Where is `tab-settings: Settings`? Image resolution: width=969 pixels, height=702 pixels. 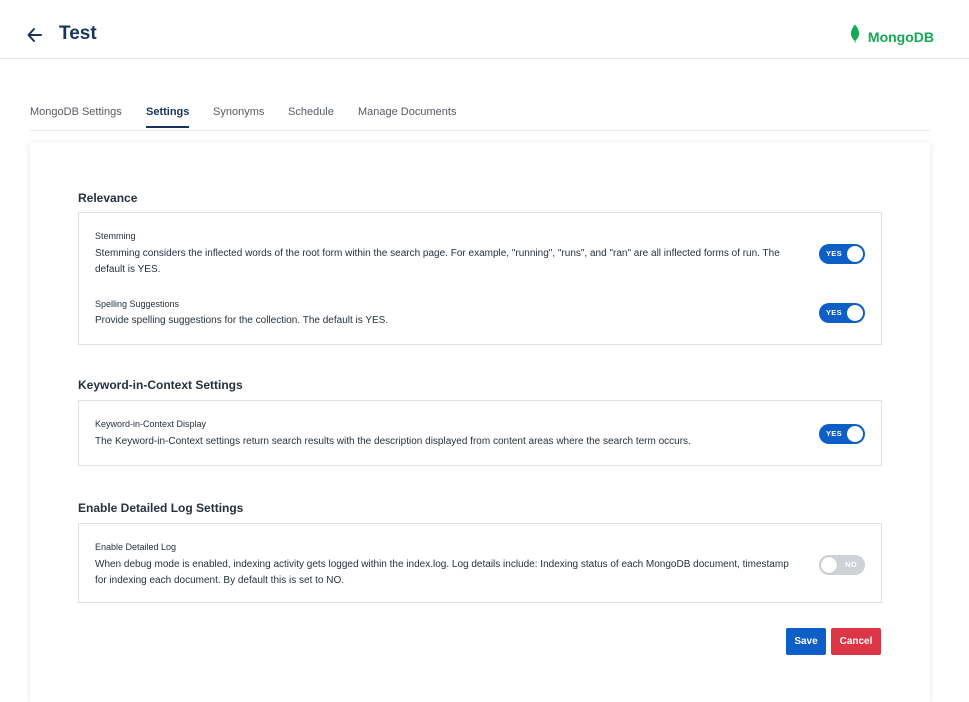 tab-settings: Settings is located at coordinates (168, 117).